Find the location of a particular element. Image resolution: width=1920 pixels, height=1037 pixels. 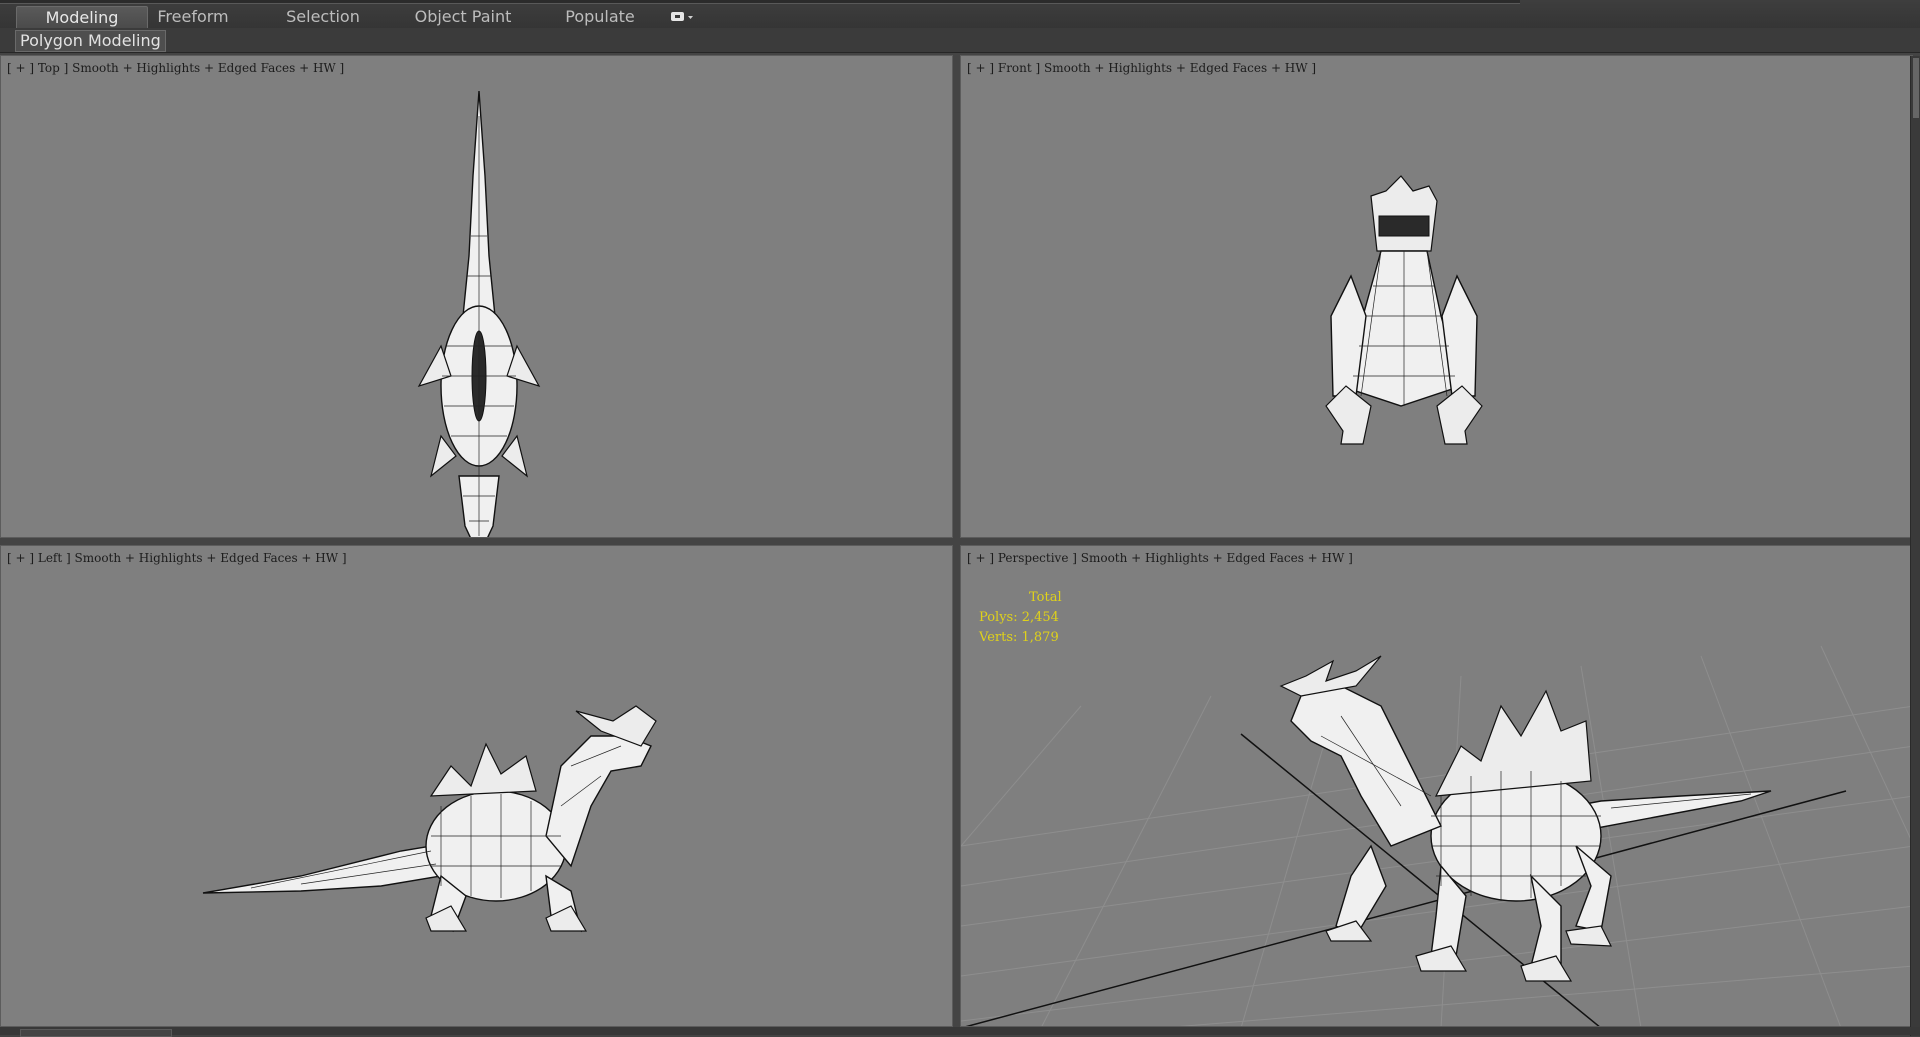

dragon-mesh-left-view is located at coordinates (429, 819).